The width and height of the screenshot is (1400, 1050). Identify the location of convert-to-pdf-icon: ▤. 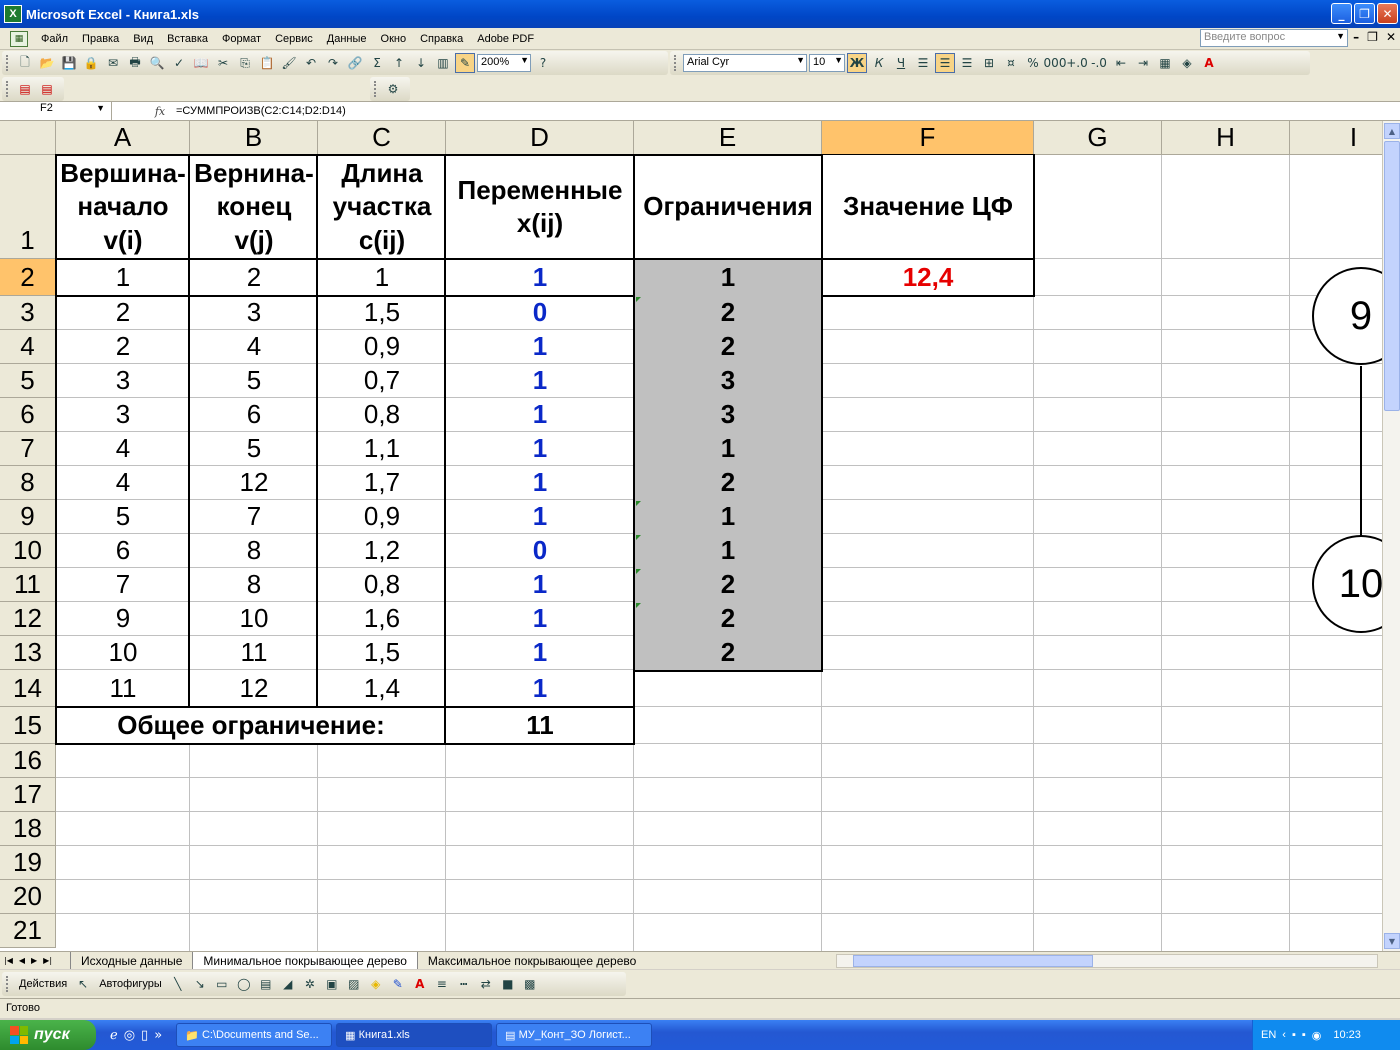
(25, 89).